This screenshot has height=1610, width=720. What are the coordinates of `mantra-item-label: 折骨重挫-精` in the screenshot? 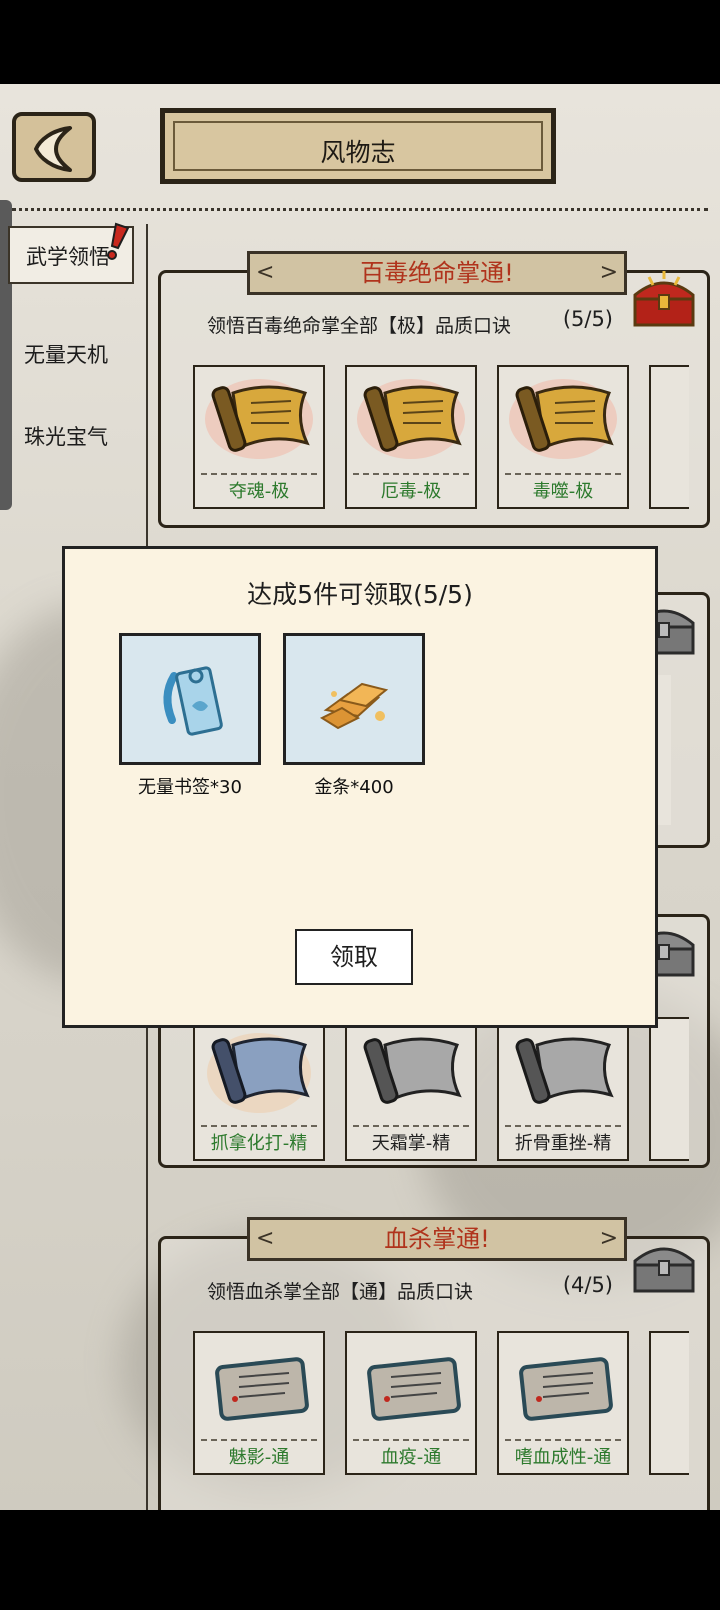 It's located at (563, 1143).